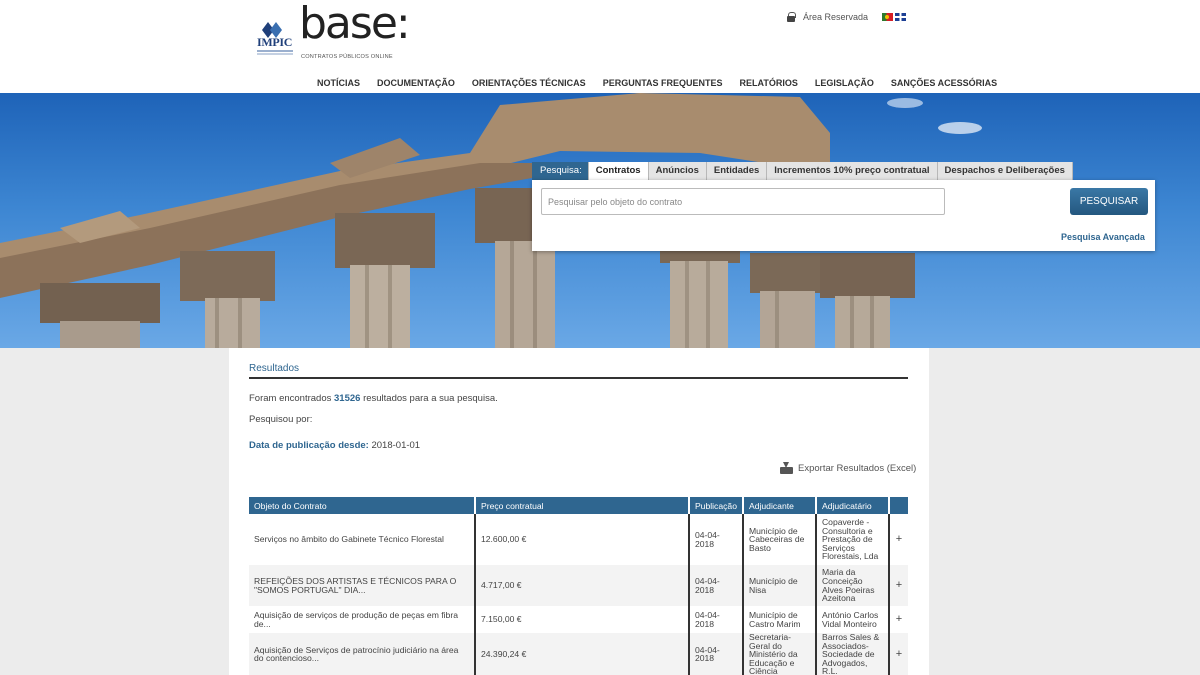 This screenshot has height=675, width=1200. I want to click on search-button: PESQUISAR, so click(1109, 201).